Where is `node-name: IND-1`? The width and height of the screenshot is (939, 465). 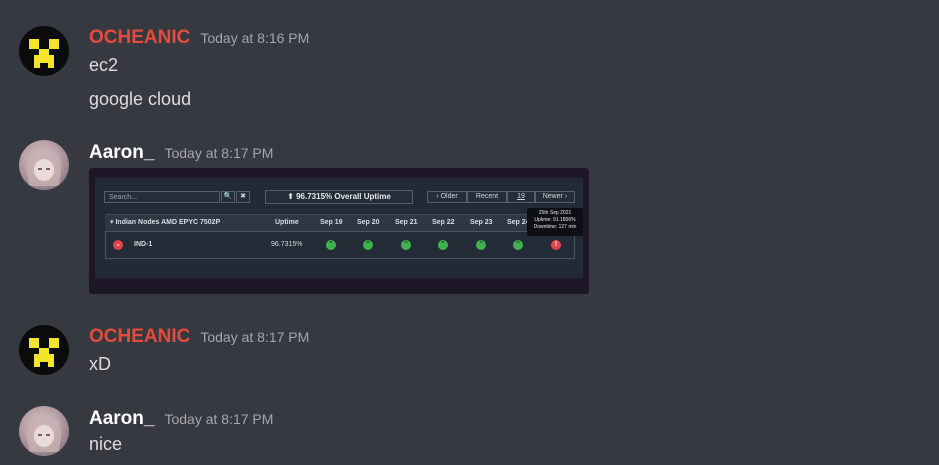
node-name: IND-1 is located at coordinates (143, 245).